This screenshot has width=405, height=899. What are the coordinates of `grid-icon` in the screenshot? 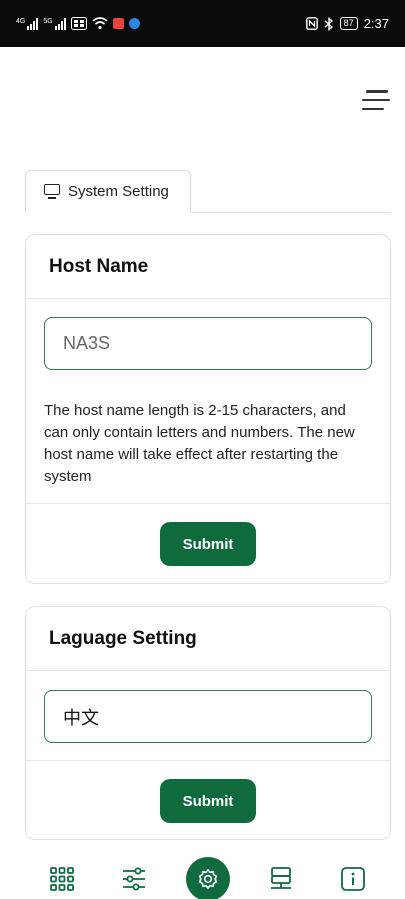 It's located at (62, 879).